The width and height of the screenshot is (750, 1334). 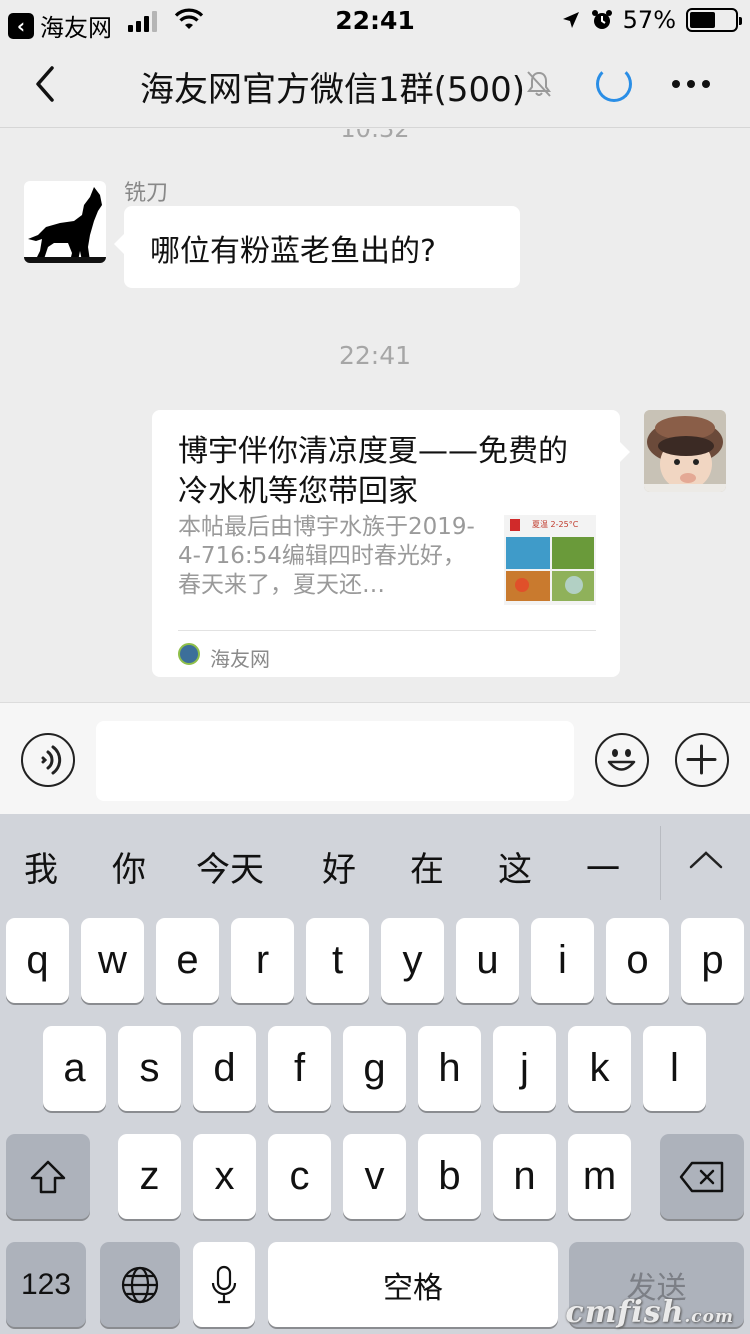 What do you see at coordinates (637, 960) in the screenshot?
I see `key-o: o` at bounding box center [637, 960].